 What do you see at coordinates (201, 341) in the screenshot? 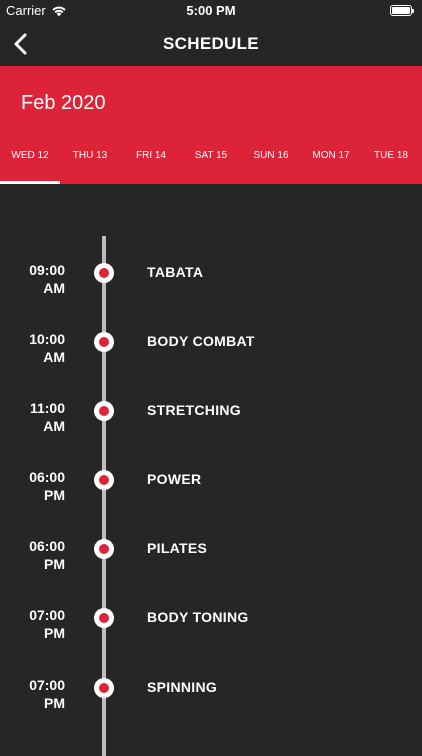
I see `class-name: BODY COMBAT` at bounding box center [201, 341].